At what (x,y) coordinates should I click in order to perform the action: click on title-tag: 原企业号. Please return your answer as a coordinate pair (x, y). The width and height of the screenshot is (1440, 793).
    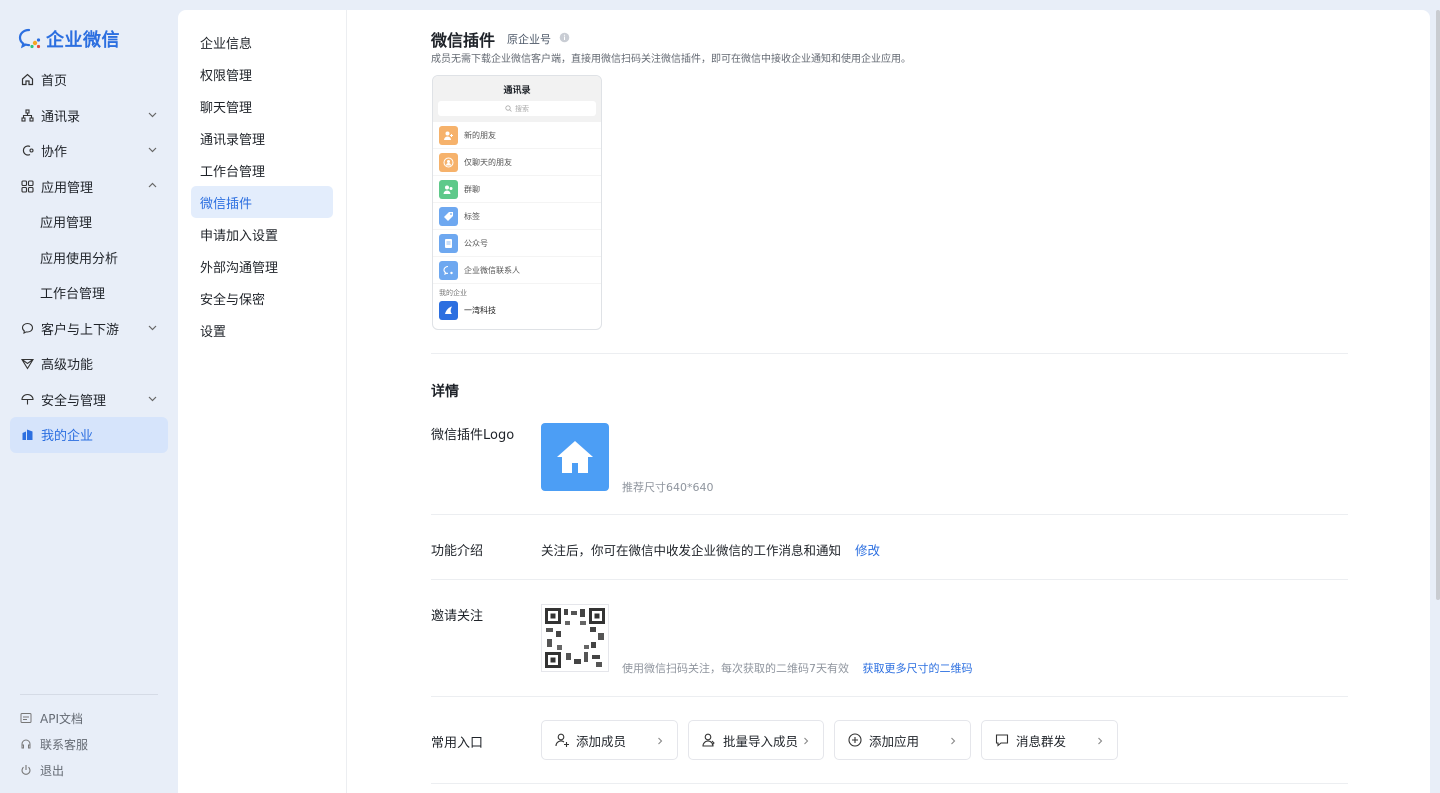
    Looking at the image, I should click on (529, 39).